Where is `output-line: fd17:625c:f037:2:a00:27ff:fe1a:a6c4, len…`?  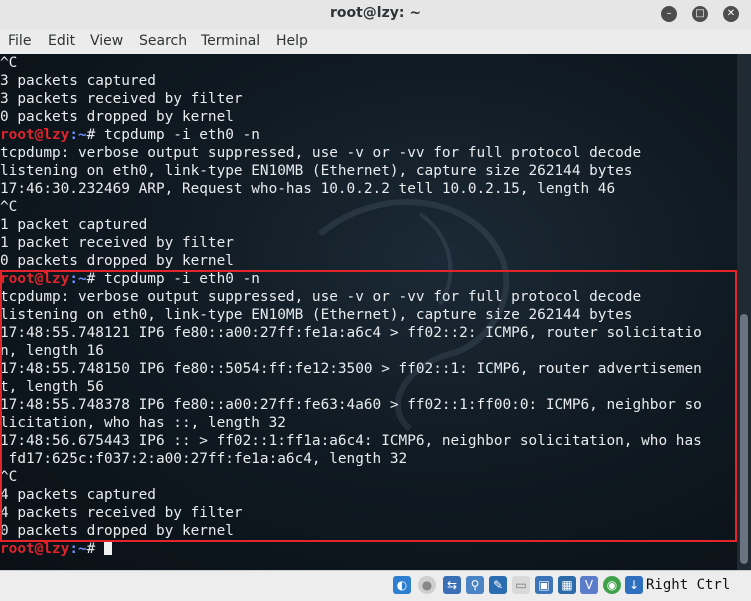 output-line: fd17:625c:f037:2:a00:27ff:fe1a:a6c4, len… is located at coordinates (204, 459).